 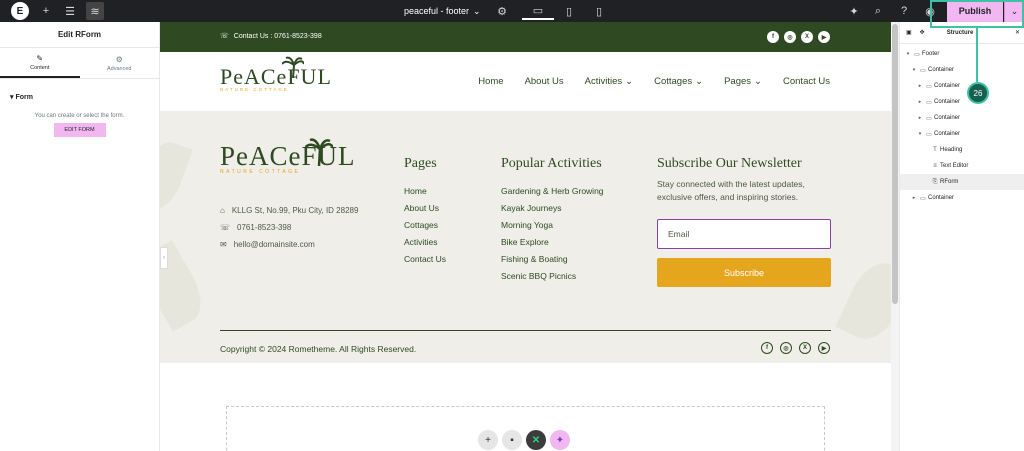 What do you see at coordinates (806, 81) in the screenshot?
I see `nav-contact: Contact Us` at bounding box center [806, 81].